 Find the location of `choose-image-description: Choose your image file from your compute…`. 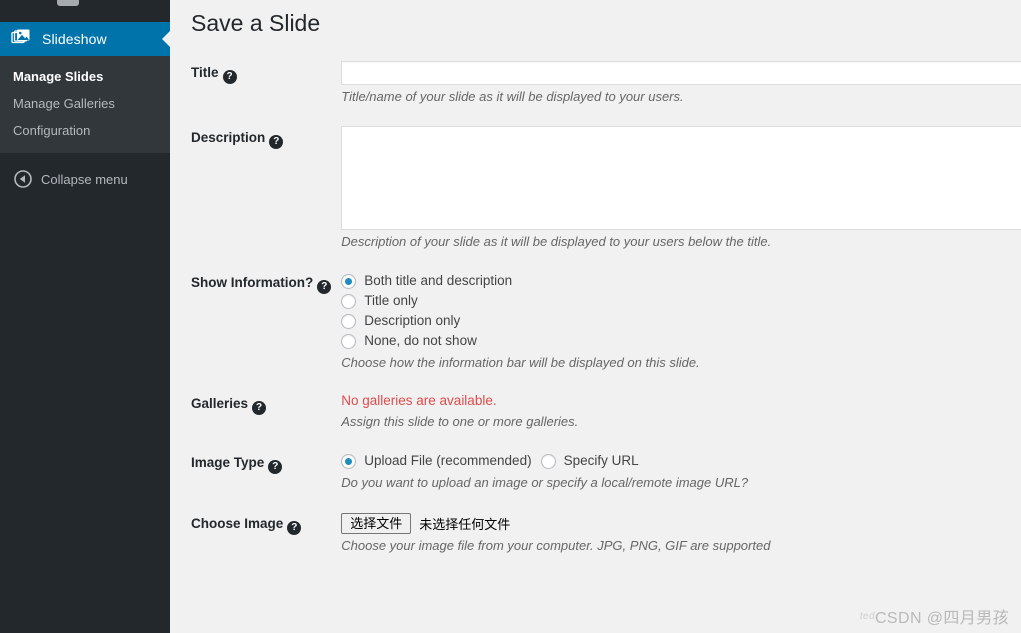

choose-image-description: Choose your image file from your compute… is located at coordinates (556, 545).